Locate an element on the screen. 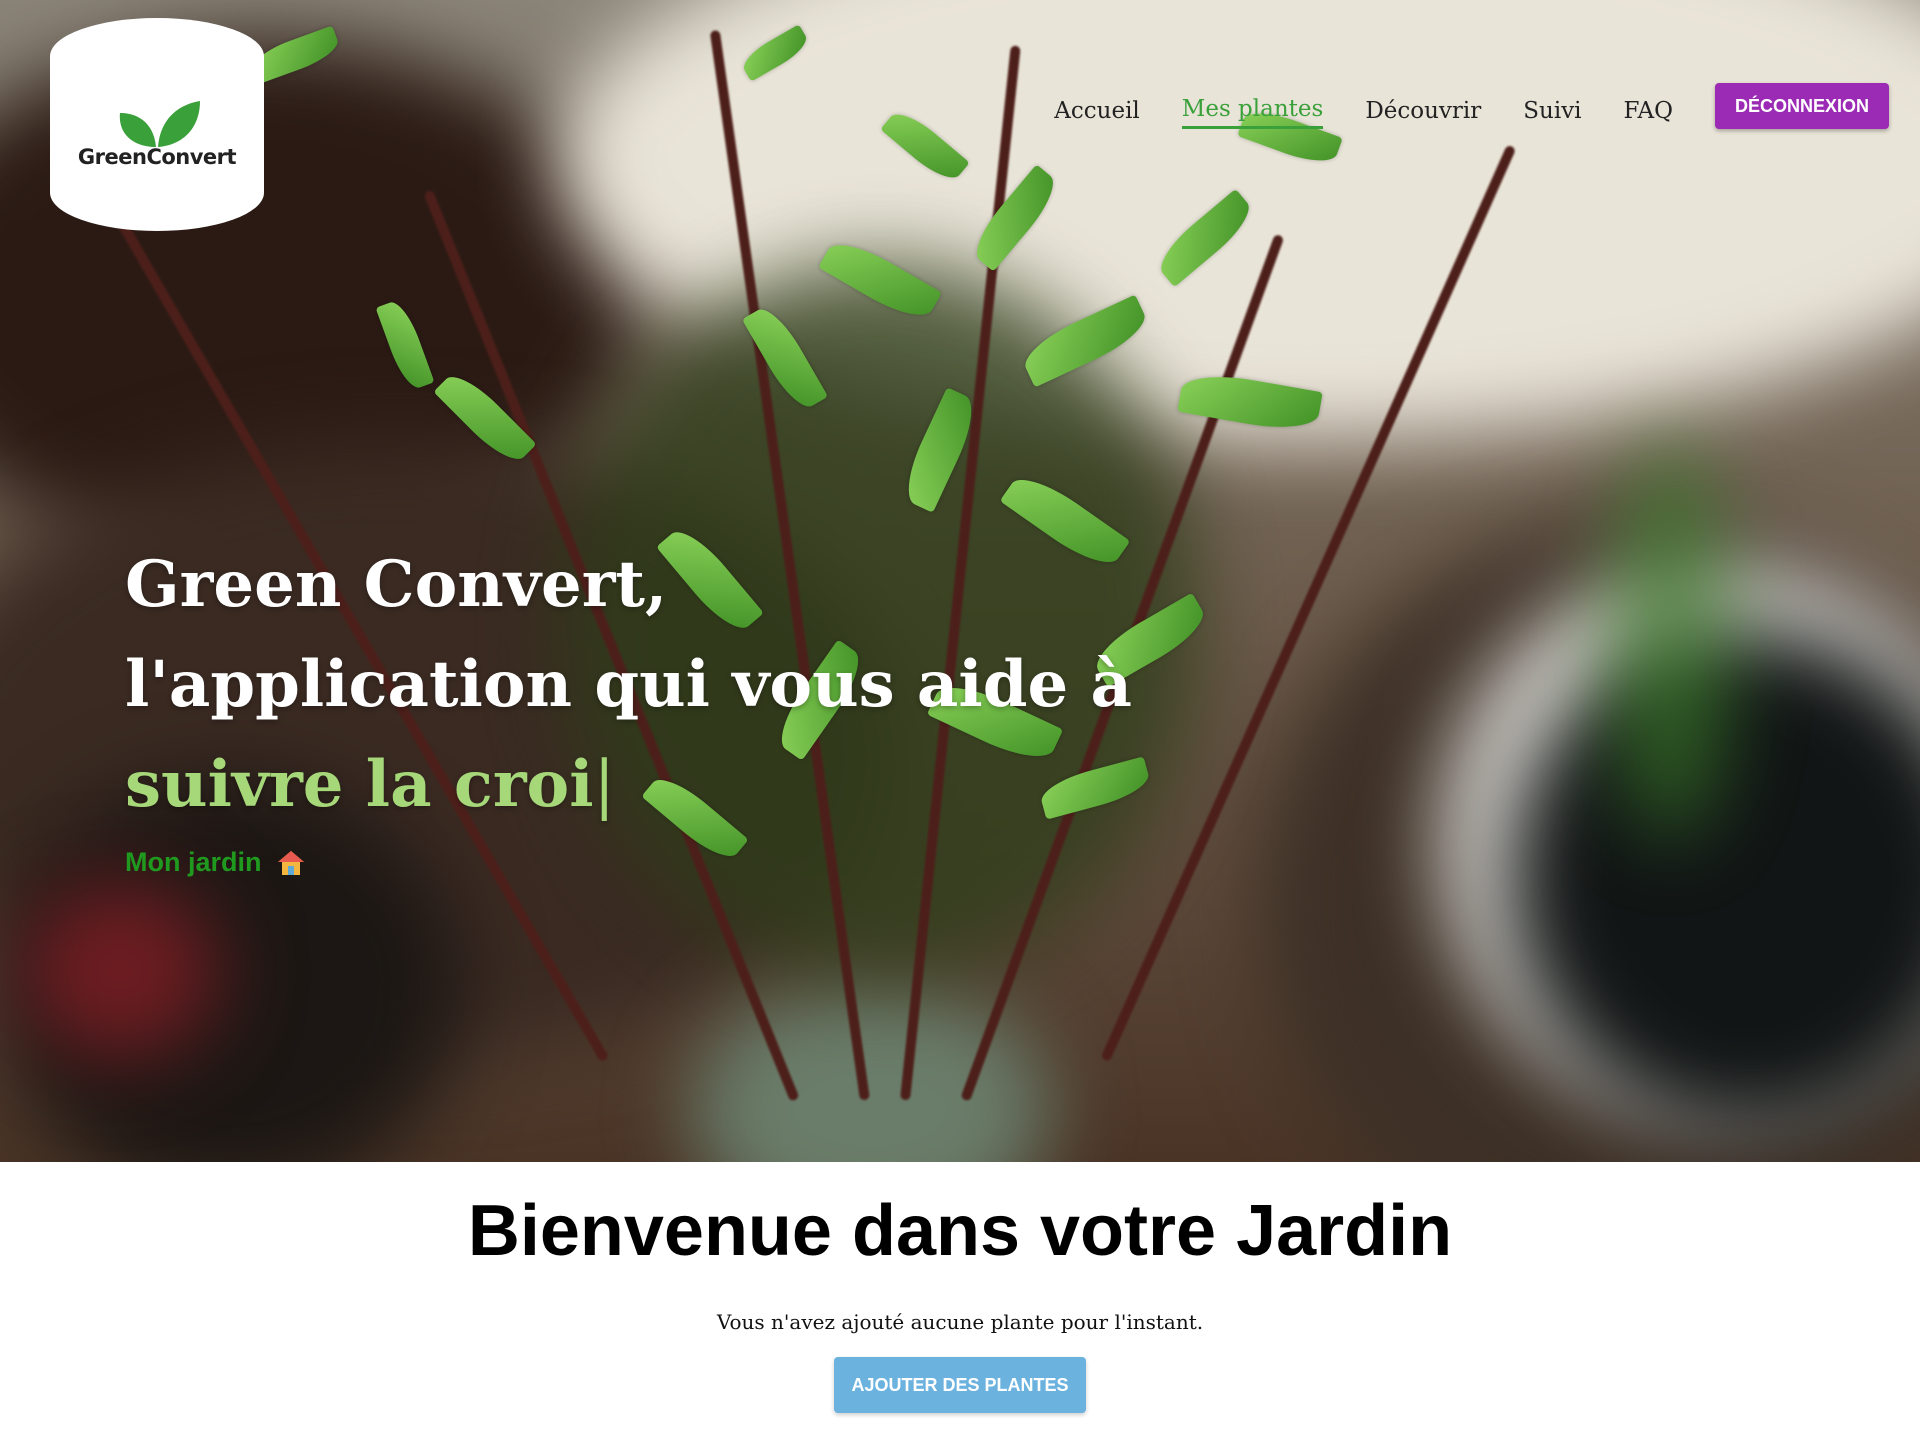  house-icon is located at coordinates (290, 862).